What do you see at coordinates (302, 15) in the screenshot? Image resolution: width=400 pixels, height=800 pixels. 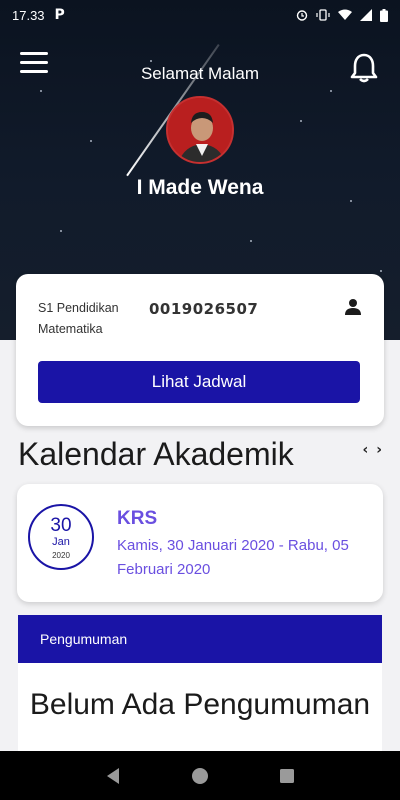 I see `alarm-icon` at bounding box center [302, 15].